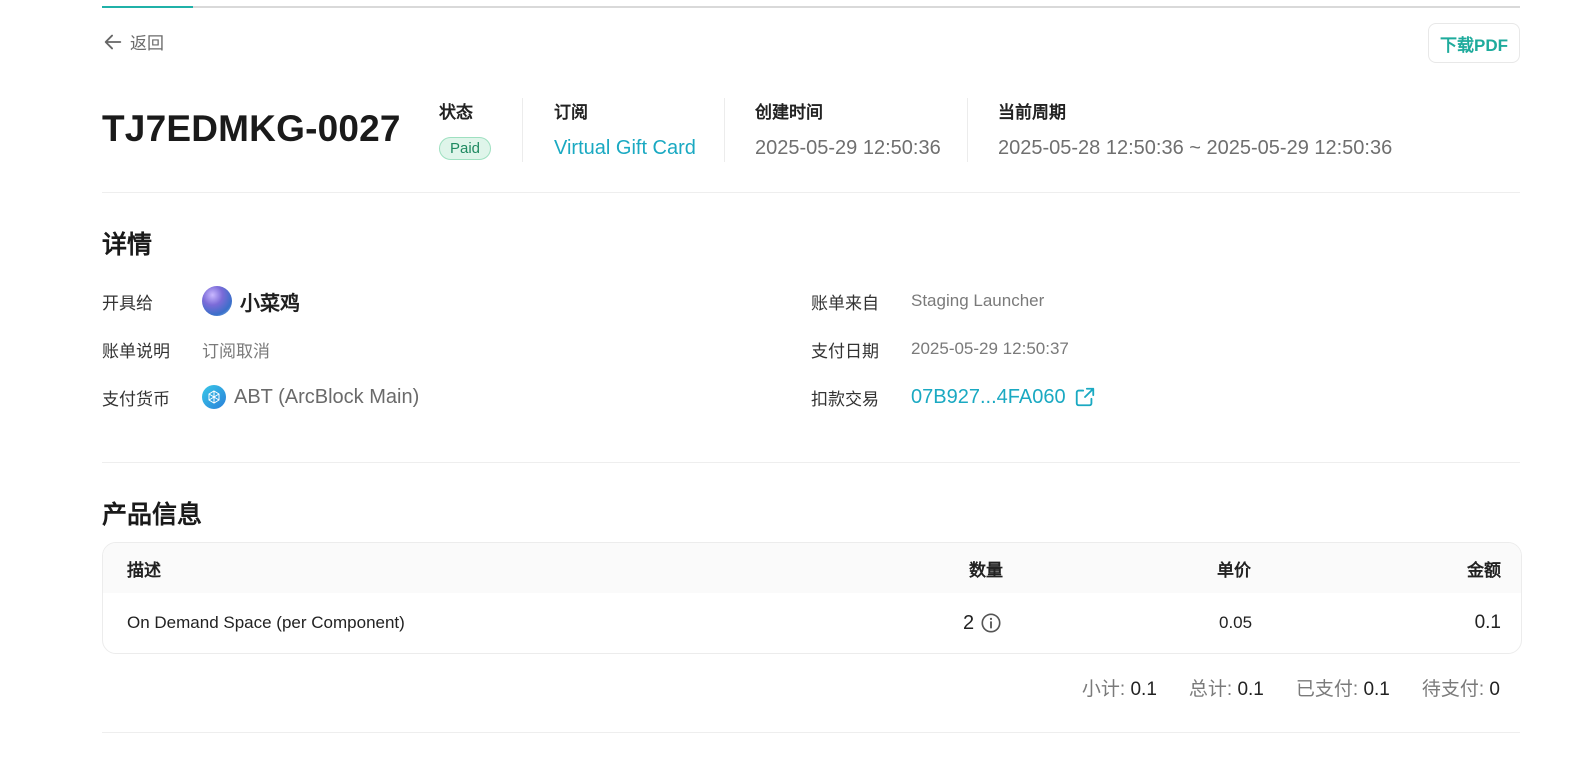 The width and height of the screenshot is (1577, 759). Describe the element at coordinates (127, 303) in the screenshot. I see `billed-to-label: 开具给` at that location.